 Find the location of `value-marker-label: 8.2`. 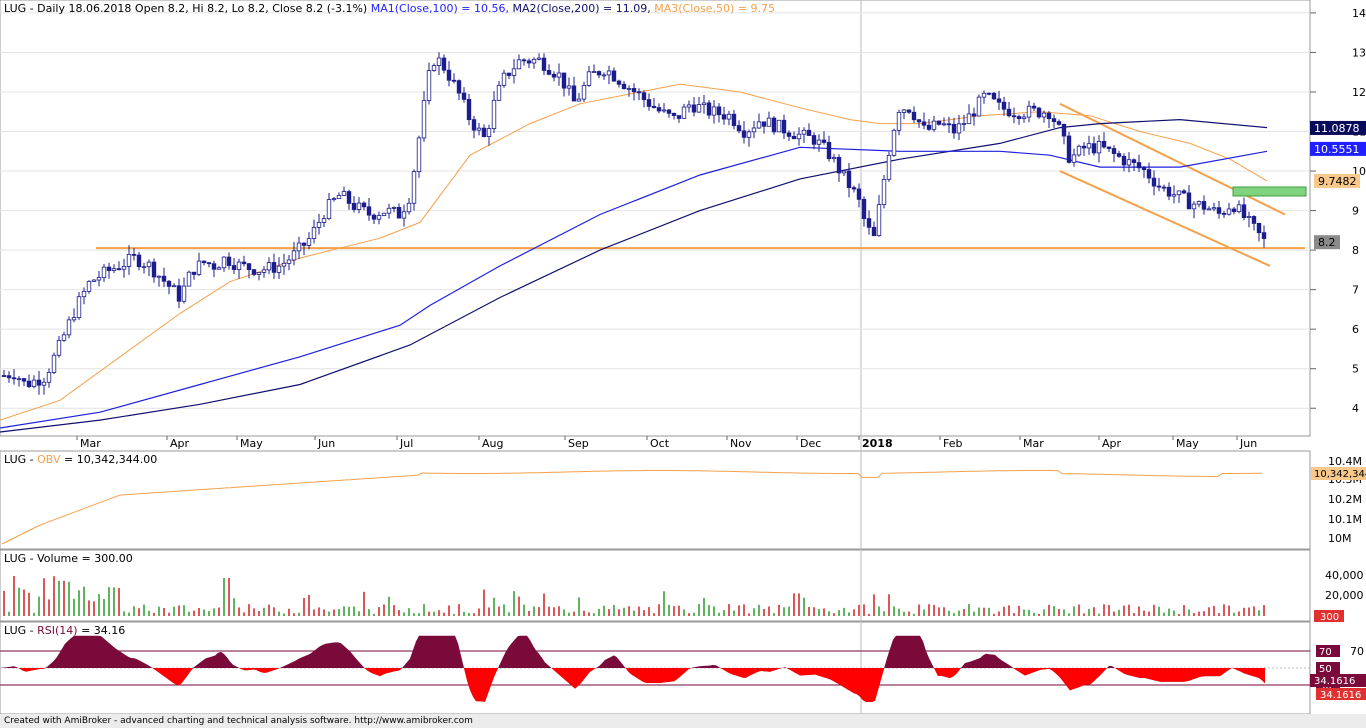

value-marker-label: 8.2 is located at coordinates (1327, 242).